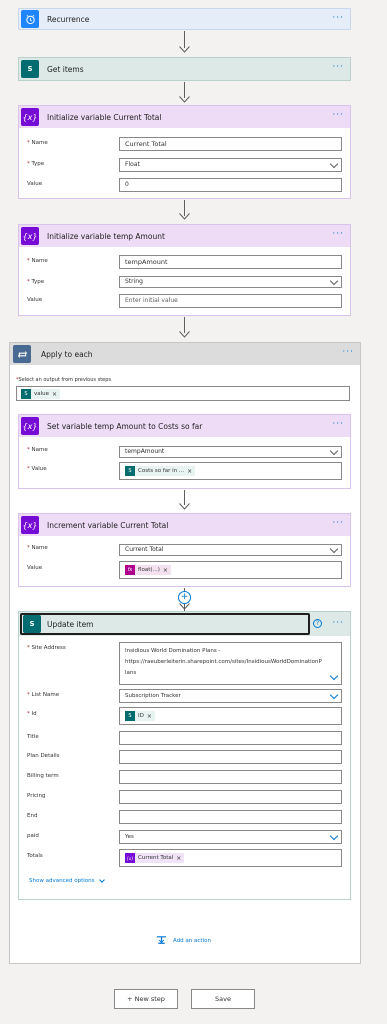  What do you see at coordinates (108, 525) in the screenshot?
I see `step-title: Increment variable Current Total` at bounding box center [108, 525].